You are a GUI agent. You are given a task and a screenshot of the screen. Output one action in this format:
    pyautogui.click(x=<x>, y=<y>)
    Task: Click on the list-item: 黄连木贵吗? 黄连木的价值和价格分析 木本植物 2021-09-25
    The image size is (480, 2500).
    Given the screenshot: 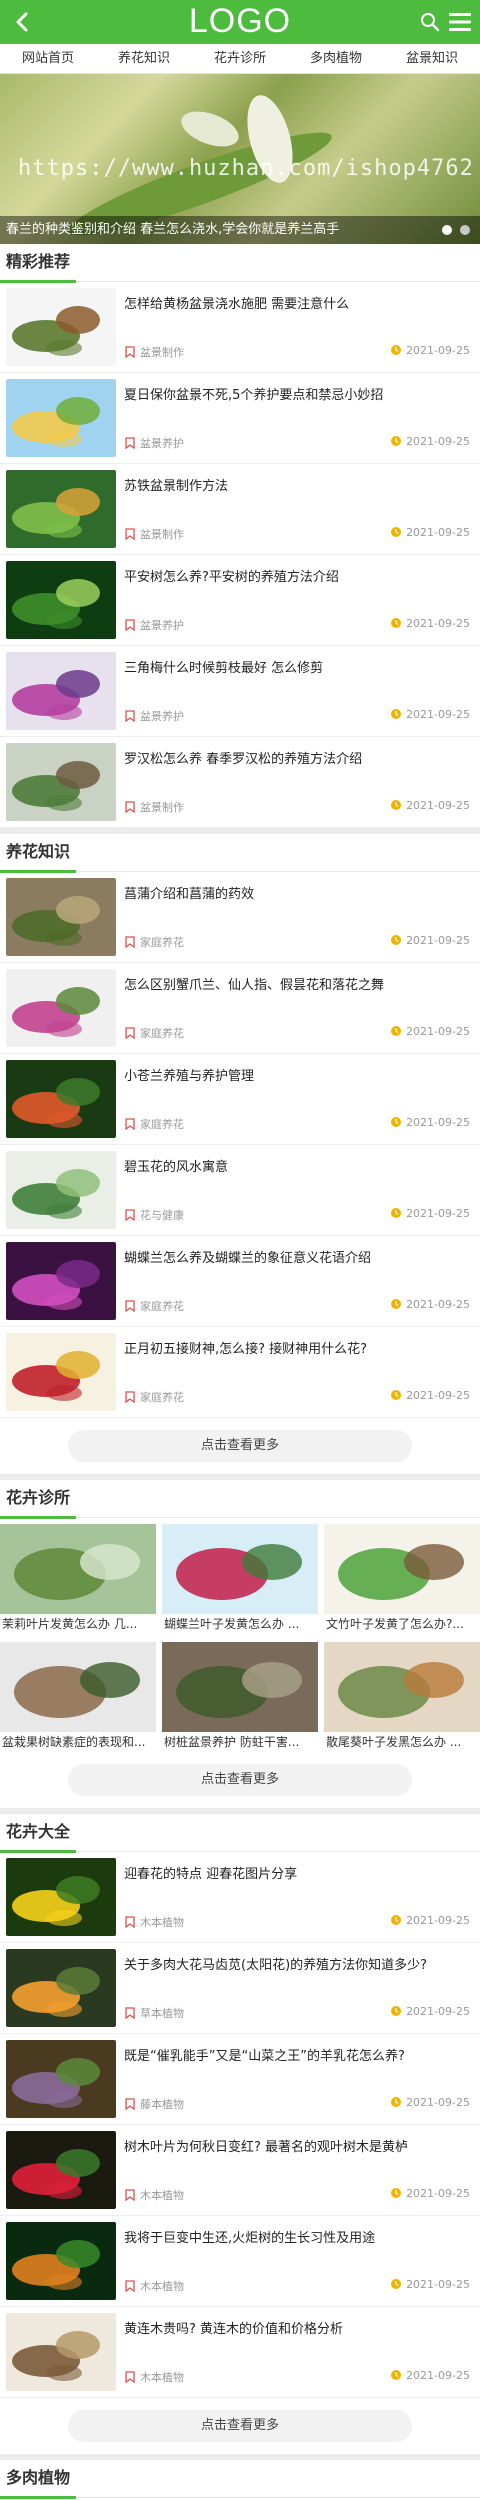 What is the action you would take?
    pyautogui.click(x=240, y=2352)
    